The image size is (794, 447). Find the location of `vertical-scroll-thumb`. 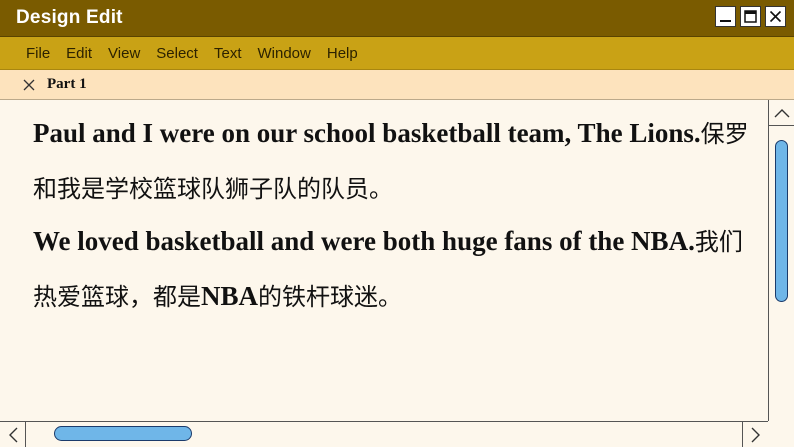

vertical-scroll-thumb is located at coordinates (781, 221).